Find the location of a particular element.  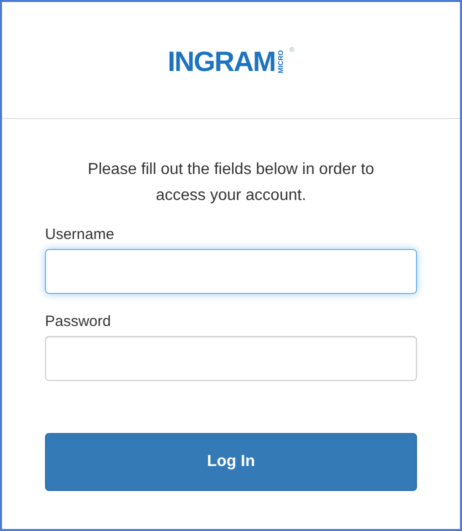

login-button: Log In is located at coordinates (231, 462).